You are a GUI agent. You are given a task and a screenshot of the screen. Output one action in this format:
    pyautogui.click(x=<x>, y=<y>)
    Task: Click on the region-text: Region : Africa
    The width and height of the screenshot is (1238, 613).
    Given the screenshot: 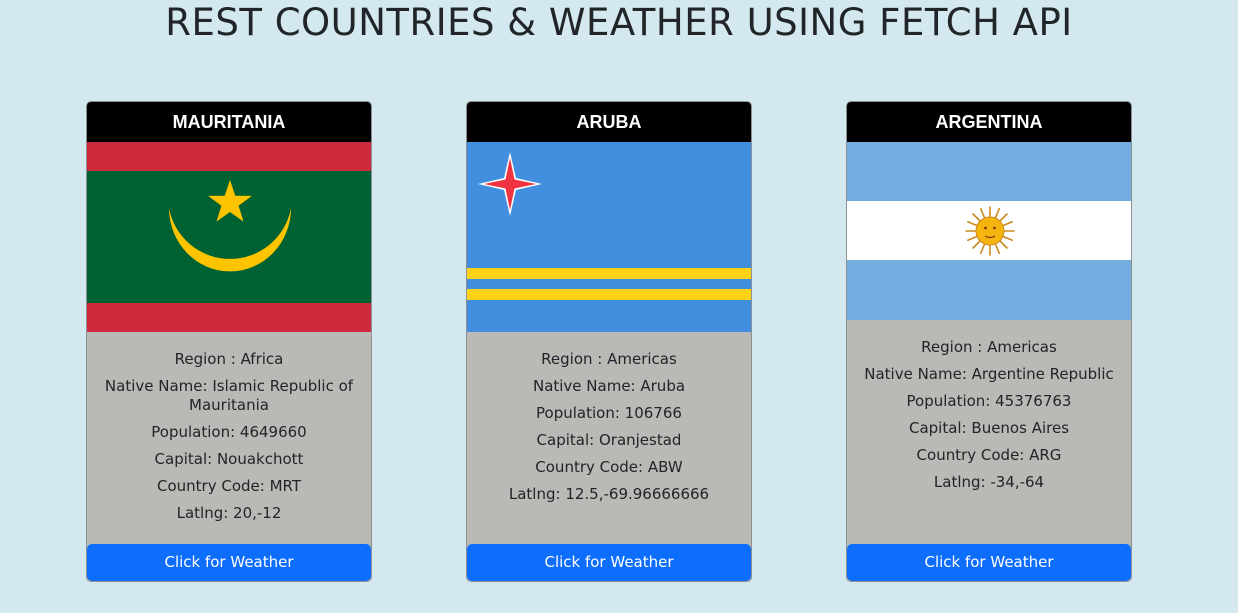 What is the action you would take?
    pyautogui.click(x=229, y=359)
    